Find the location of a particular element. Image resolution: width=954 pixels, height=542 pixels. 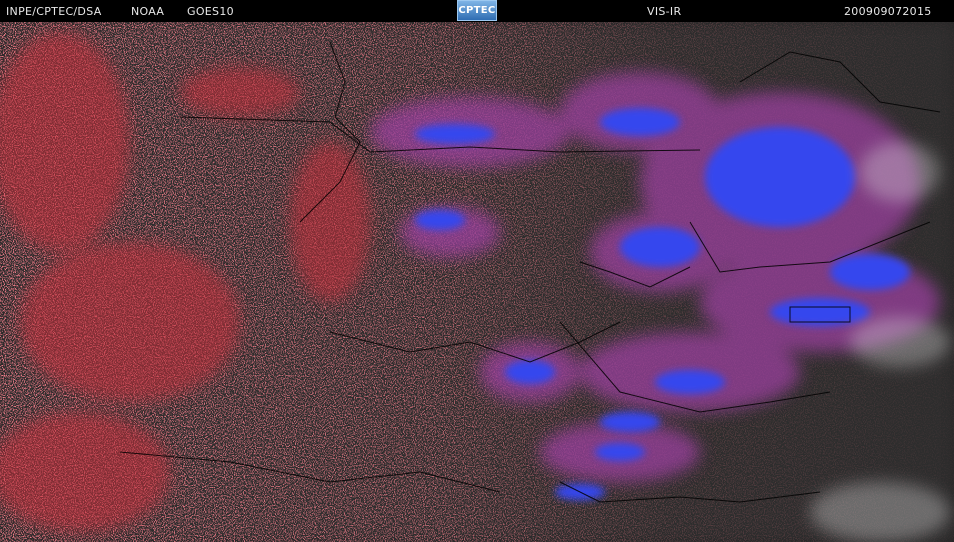

provider-label: NOAA is located at coordinates (148, 11).